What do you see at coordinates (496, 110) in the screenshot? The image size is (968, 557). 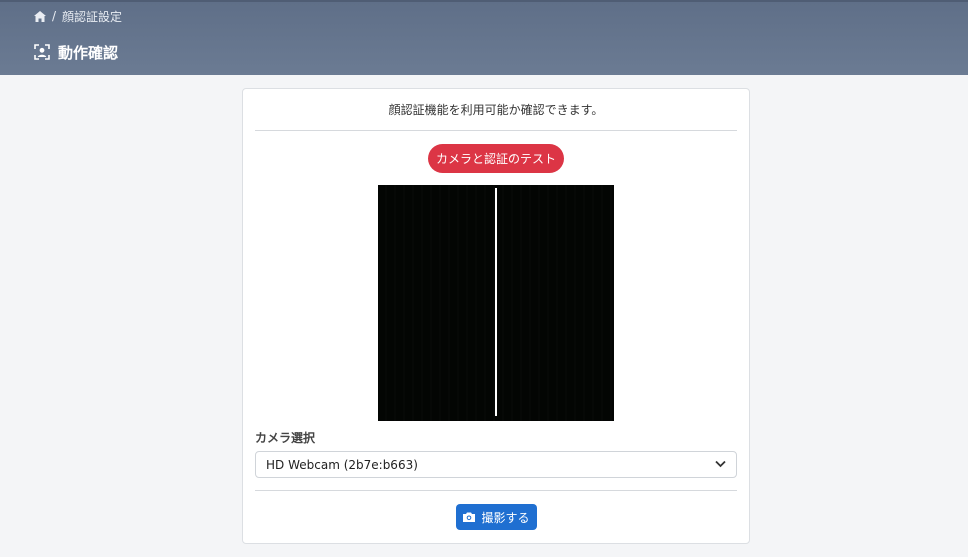 I see `description-text: 顔認証機能を利用可能か確認できます。` at bounding box center [496, 110].